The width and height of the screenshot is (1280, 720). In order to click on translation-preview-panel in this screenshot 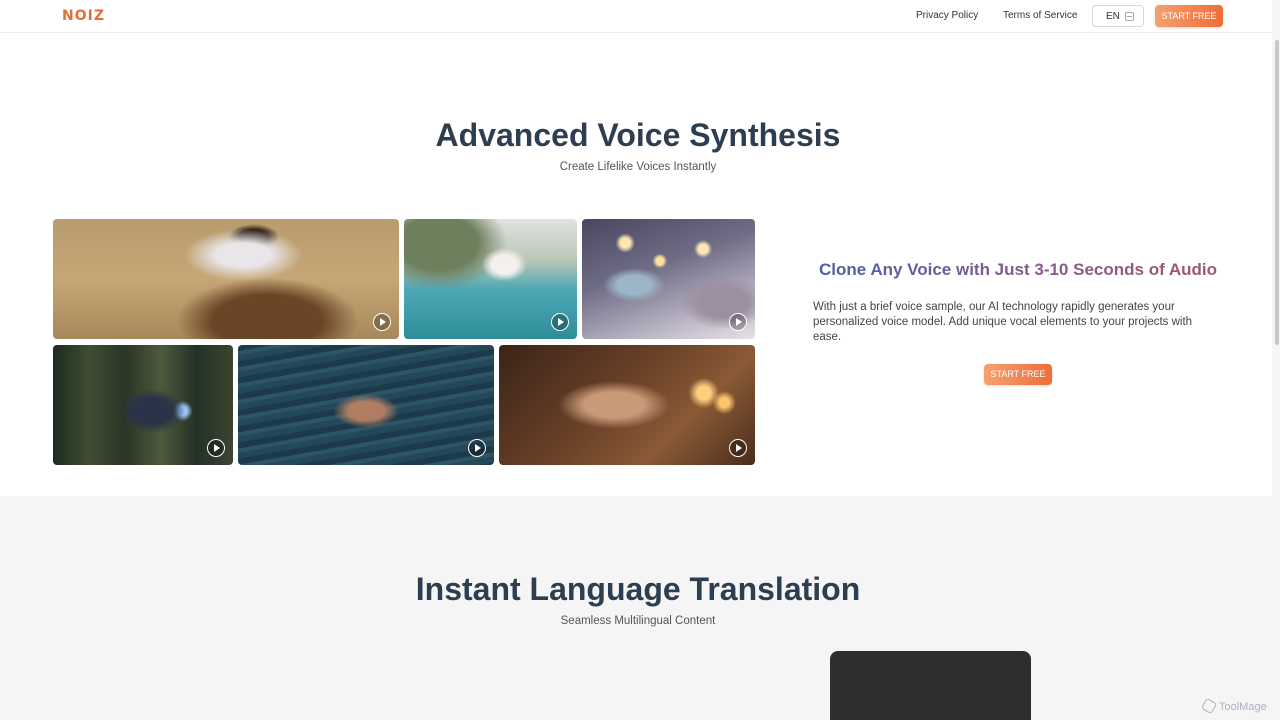, I will do `click(930, 685)`.